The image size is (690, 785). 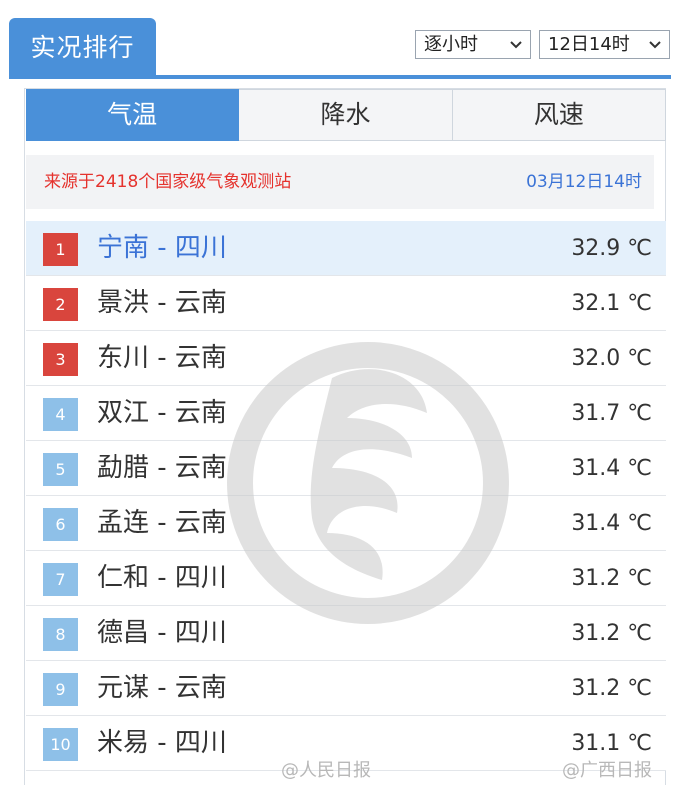 I want to click on table-row: 3 东川 - 云南 32.0 ℃, so click(x=346, y=358).